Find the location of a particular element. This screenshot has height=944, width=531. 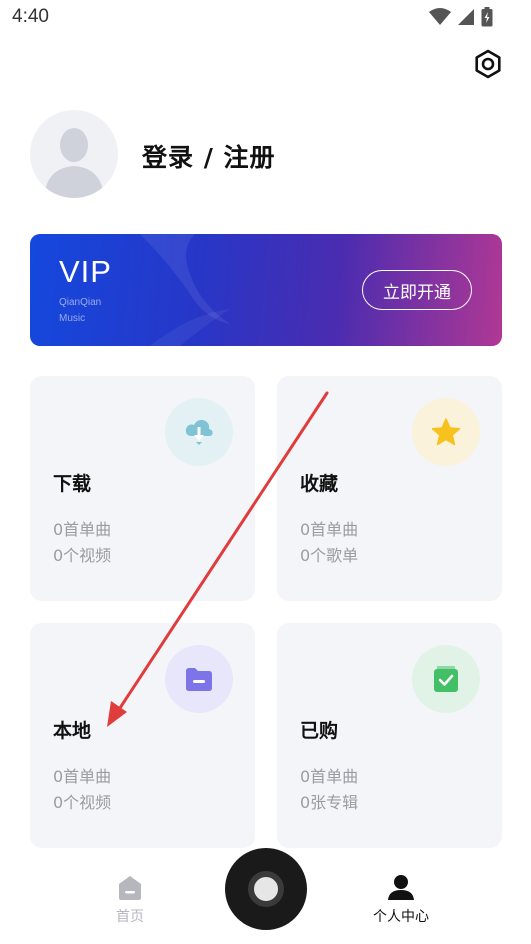

card-favorites-title: 收藏 is located at coordinates (319, 484).